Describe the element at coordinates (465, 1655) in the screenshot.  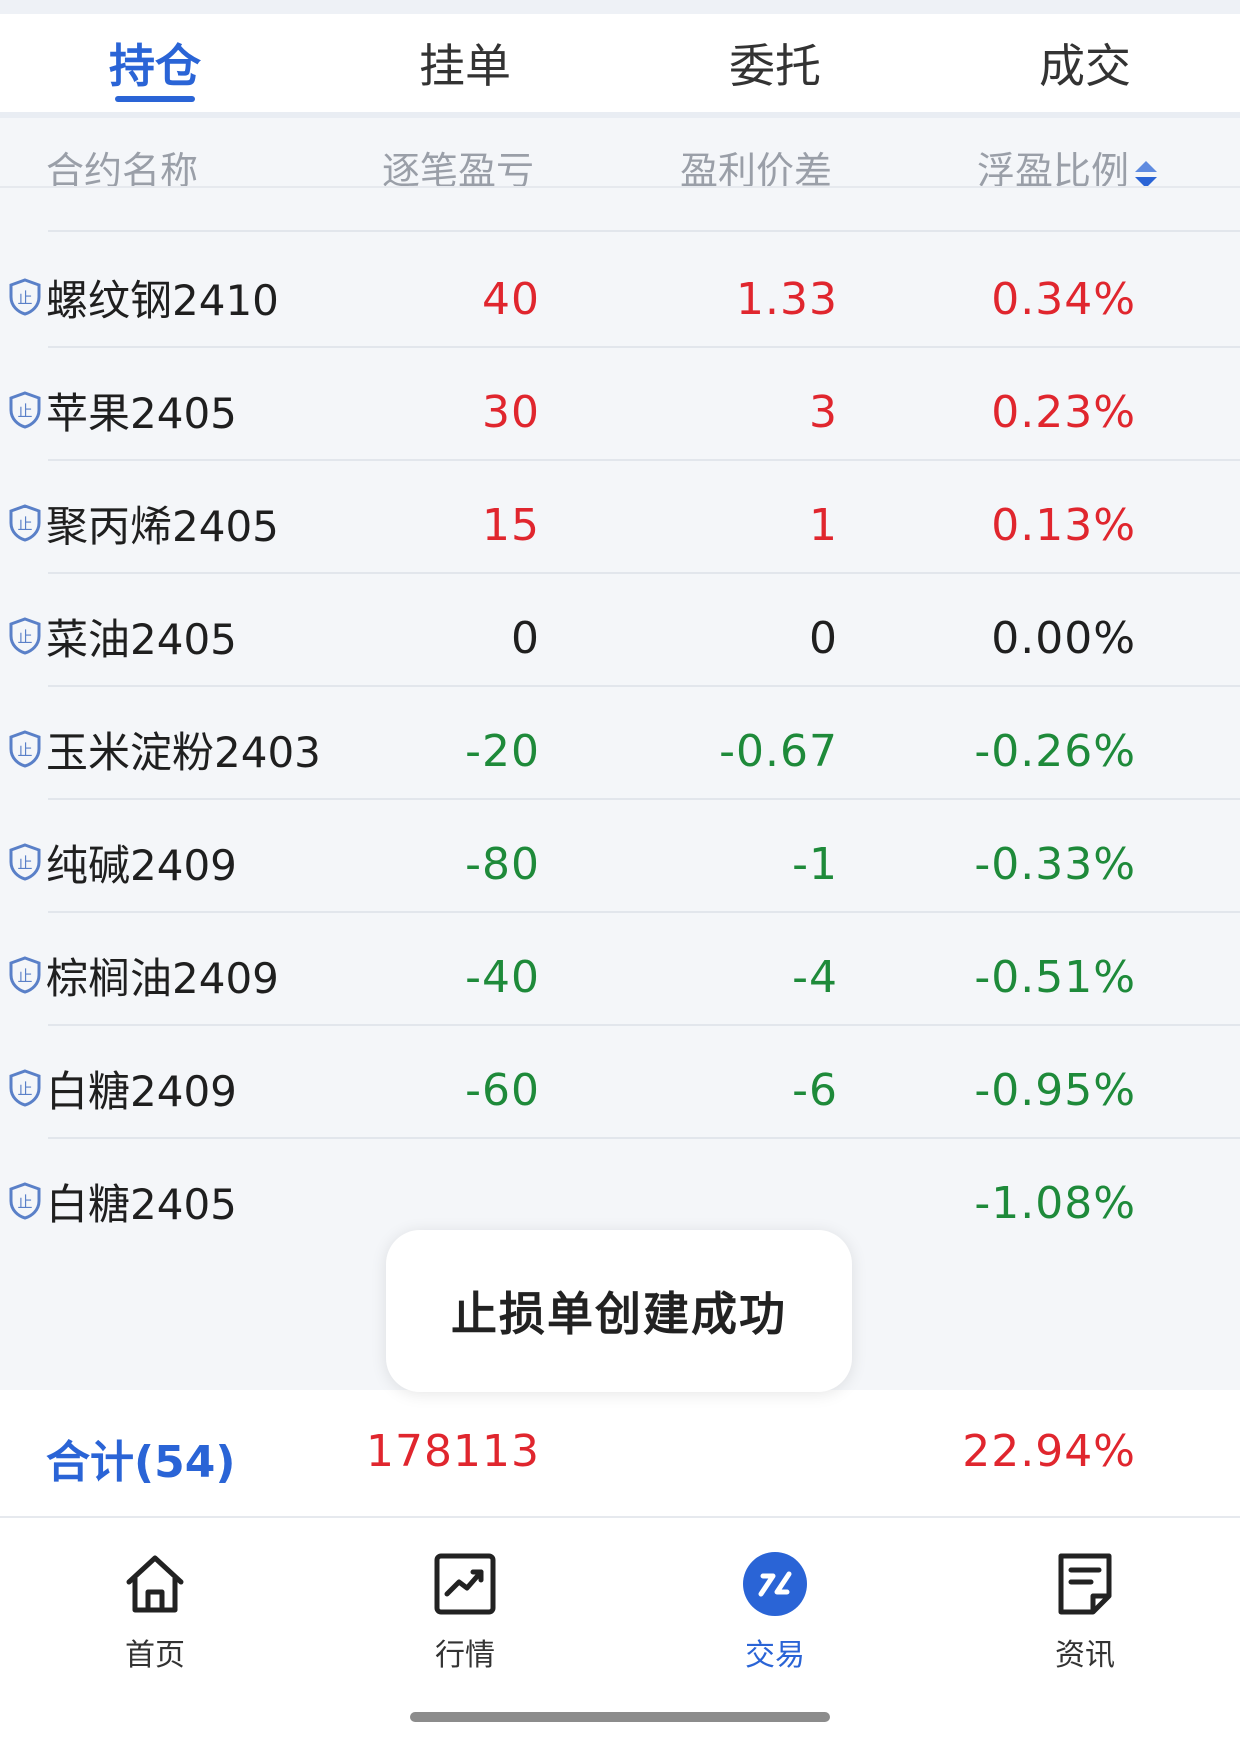
I see `nav-market-label: 行情` at that location.